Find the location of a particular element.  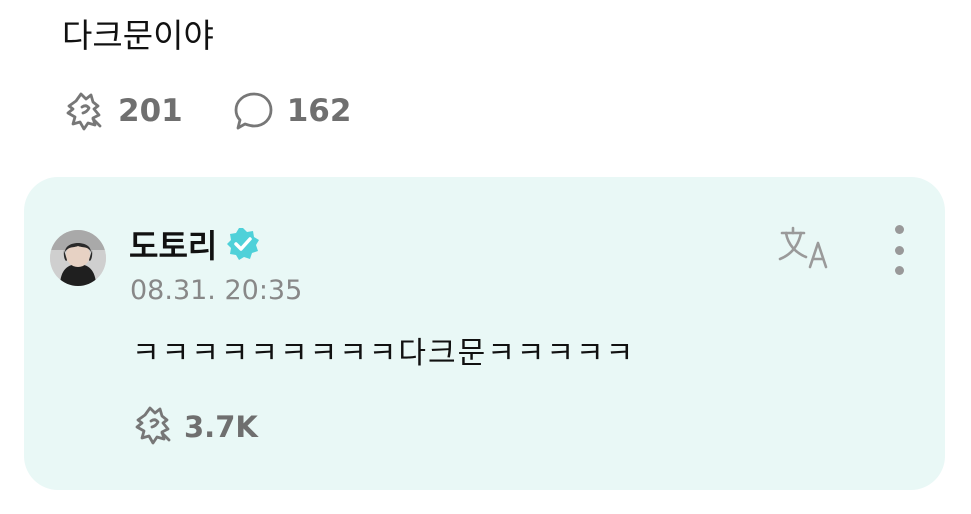

reply-like-button: 3.7K is located at coordinates (195, 427).